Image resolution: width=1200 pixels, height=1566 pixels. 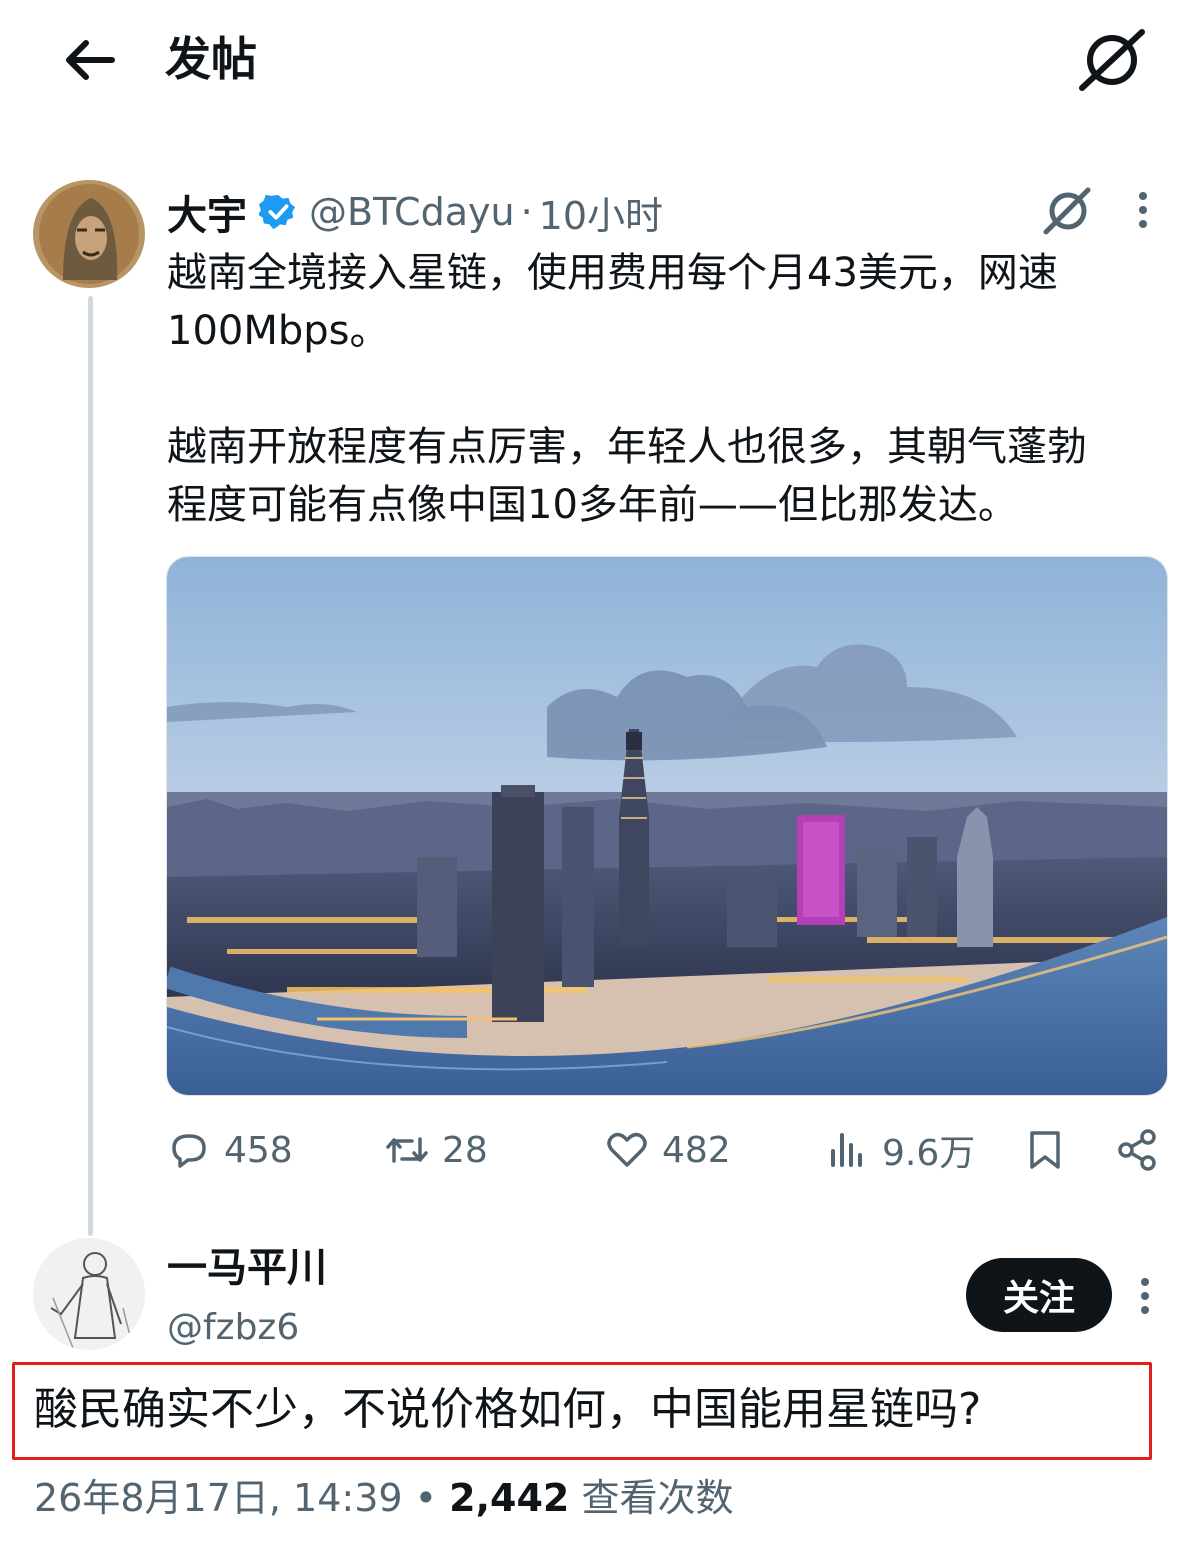 I want to click on view-count: 9.6万, so click(x=929, y=1153).